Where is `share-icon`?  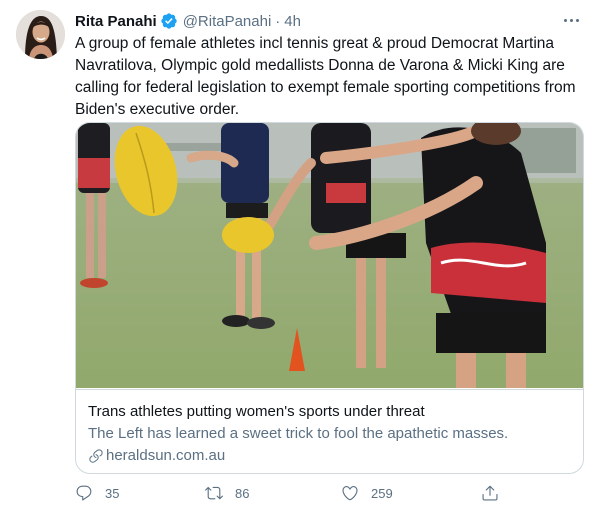
share-icon is located at coordinates (490, 493).